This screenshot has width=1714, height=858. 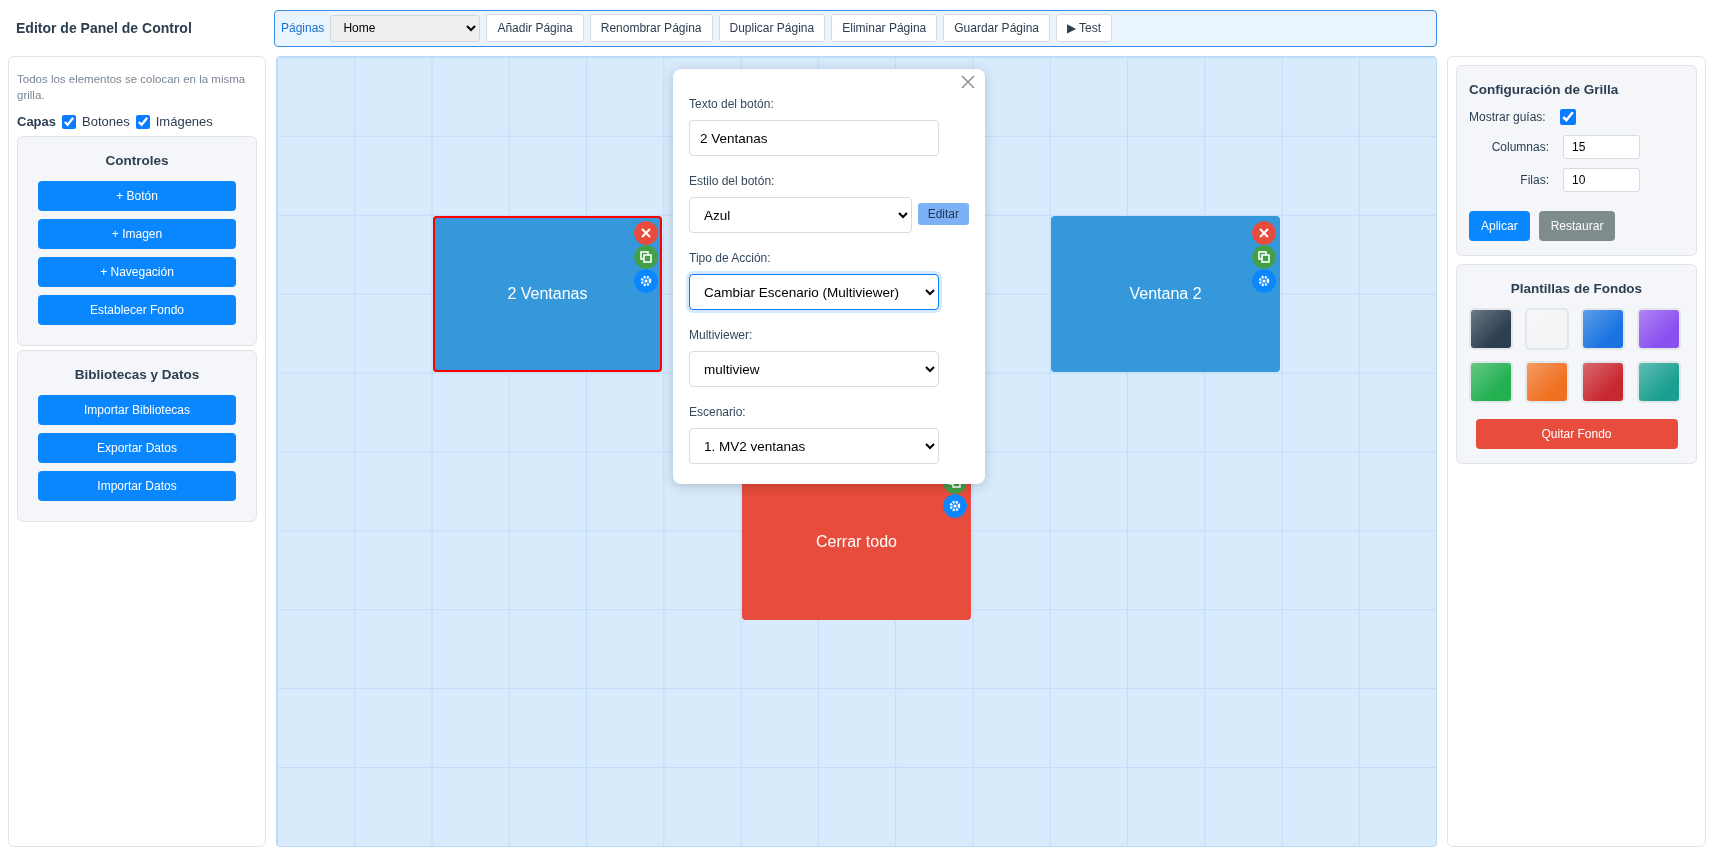 What do you see at coordinates (137, 448) in the screenshot?
I see `action-button: Exportar Datos` at bounding box center [137, 448].